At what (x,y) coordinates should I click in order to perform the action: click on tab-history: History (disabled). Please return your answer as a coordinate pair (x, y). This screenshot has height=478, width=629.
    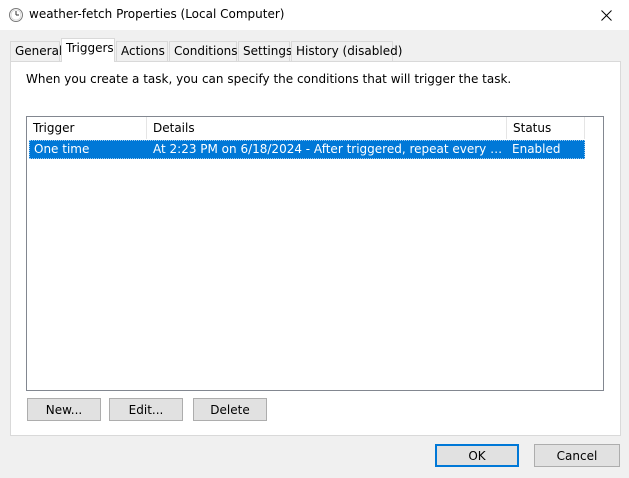
    Looking at the image, I should click on (346, 51).